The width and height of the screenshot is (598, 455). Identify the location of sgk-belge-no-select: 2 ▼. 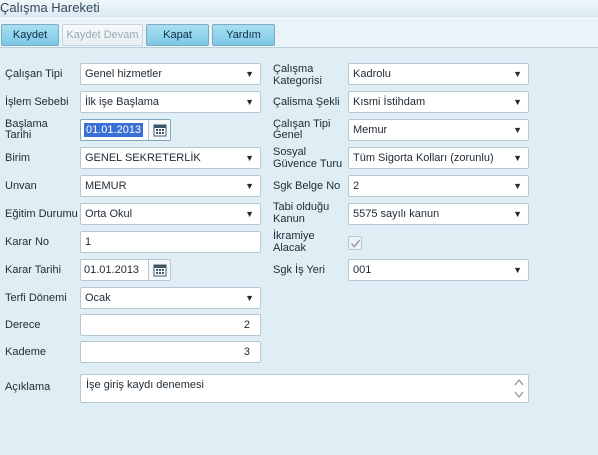
(438, 186).